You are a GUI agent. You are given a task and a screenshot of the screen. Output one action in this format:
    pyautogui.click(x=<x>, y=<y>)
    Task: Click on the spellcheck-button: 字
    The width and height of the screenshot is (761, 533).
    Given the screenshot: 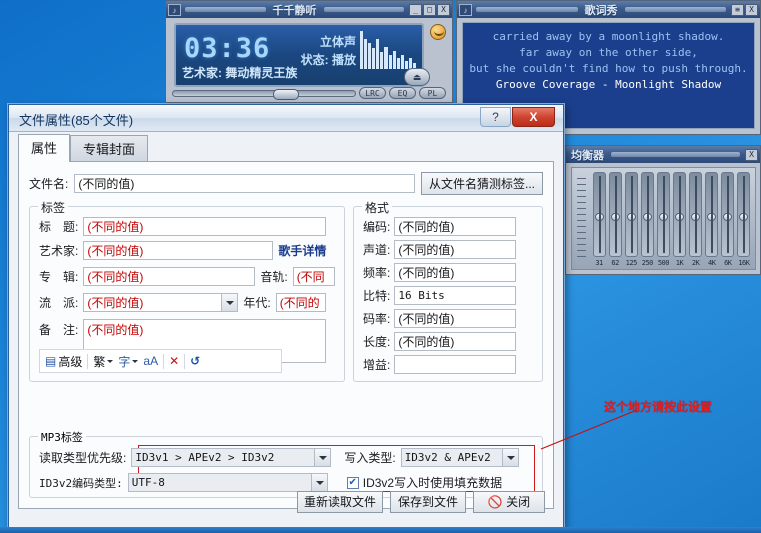 What is the action you would take?
    pyautogui.click(x=128, y=361)
    